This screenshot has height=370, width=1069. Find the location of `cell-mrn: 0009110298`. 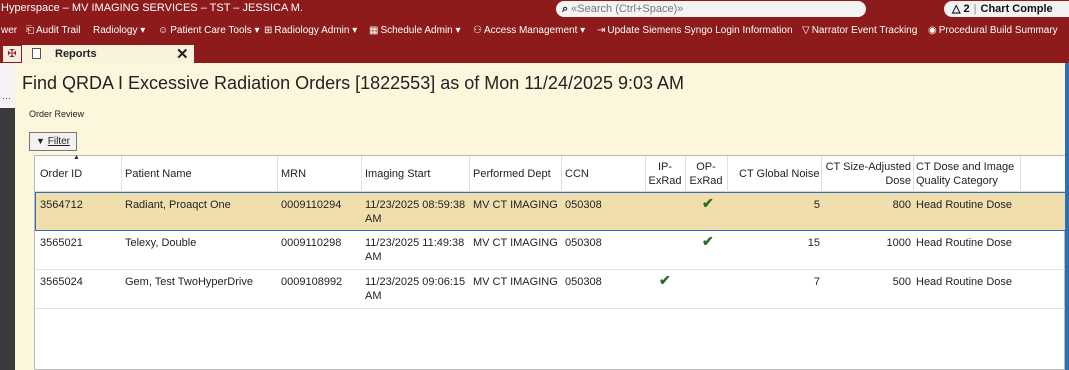

cell-mrn: 0009110298 is located at coordinates (311, 243).